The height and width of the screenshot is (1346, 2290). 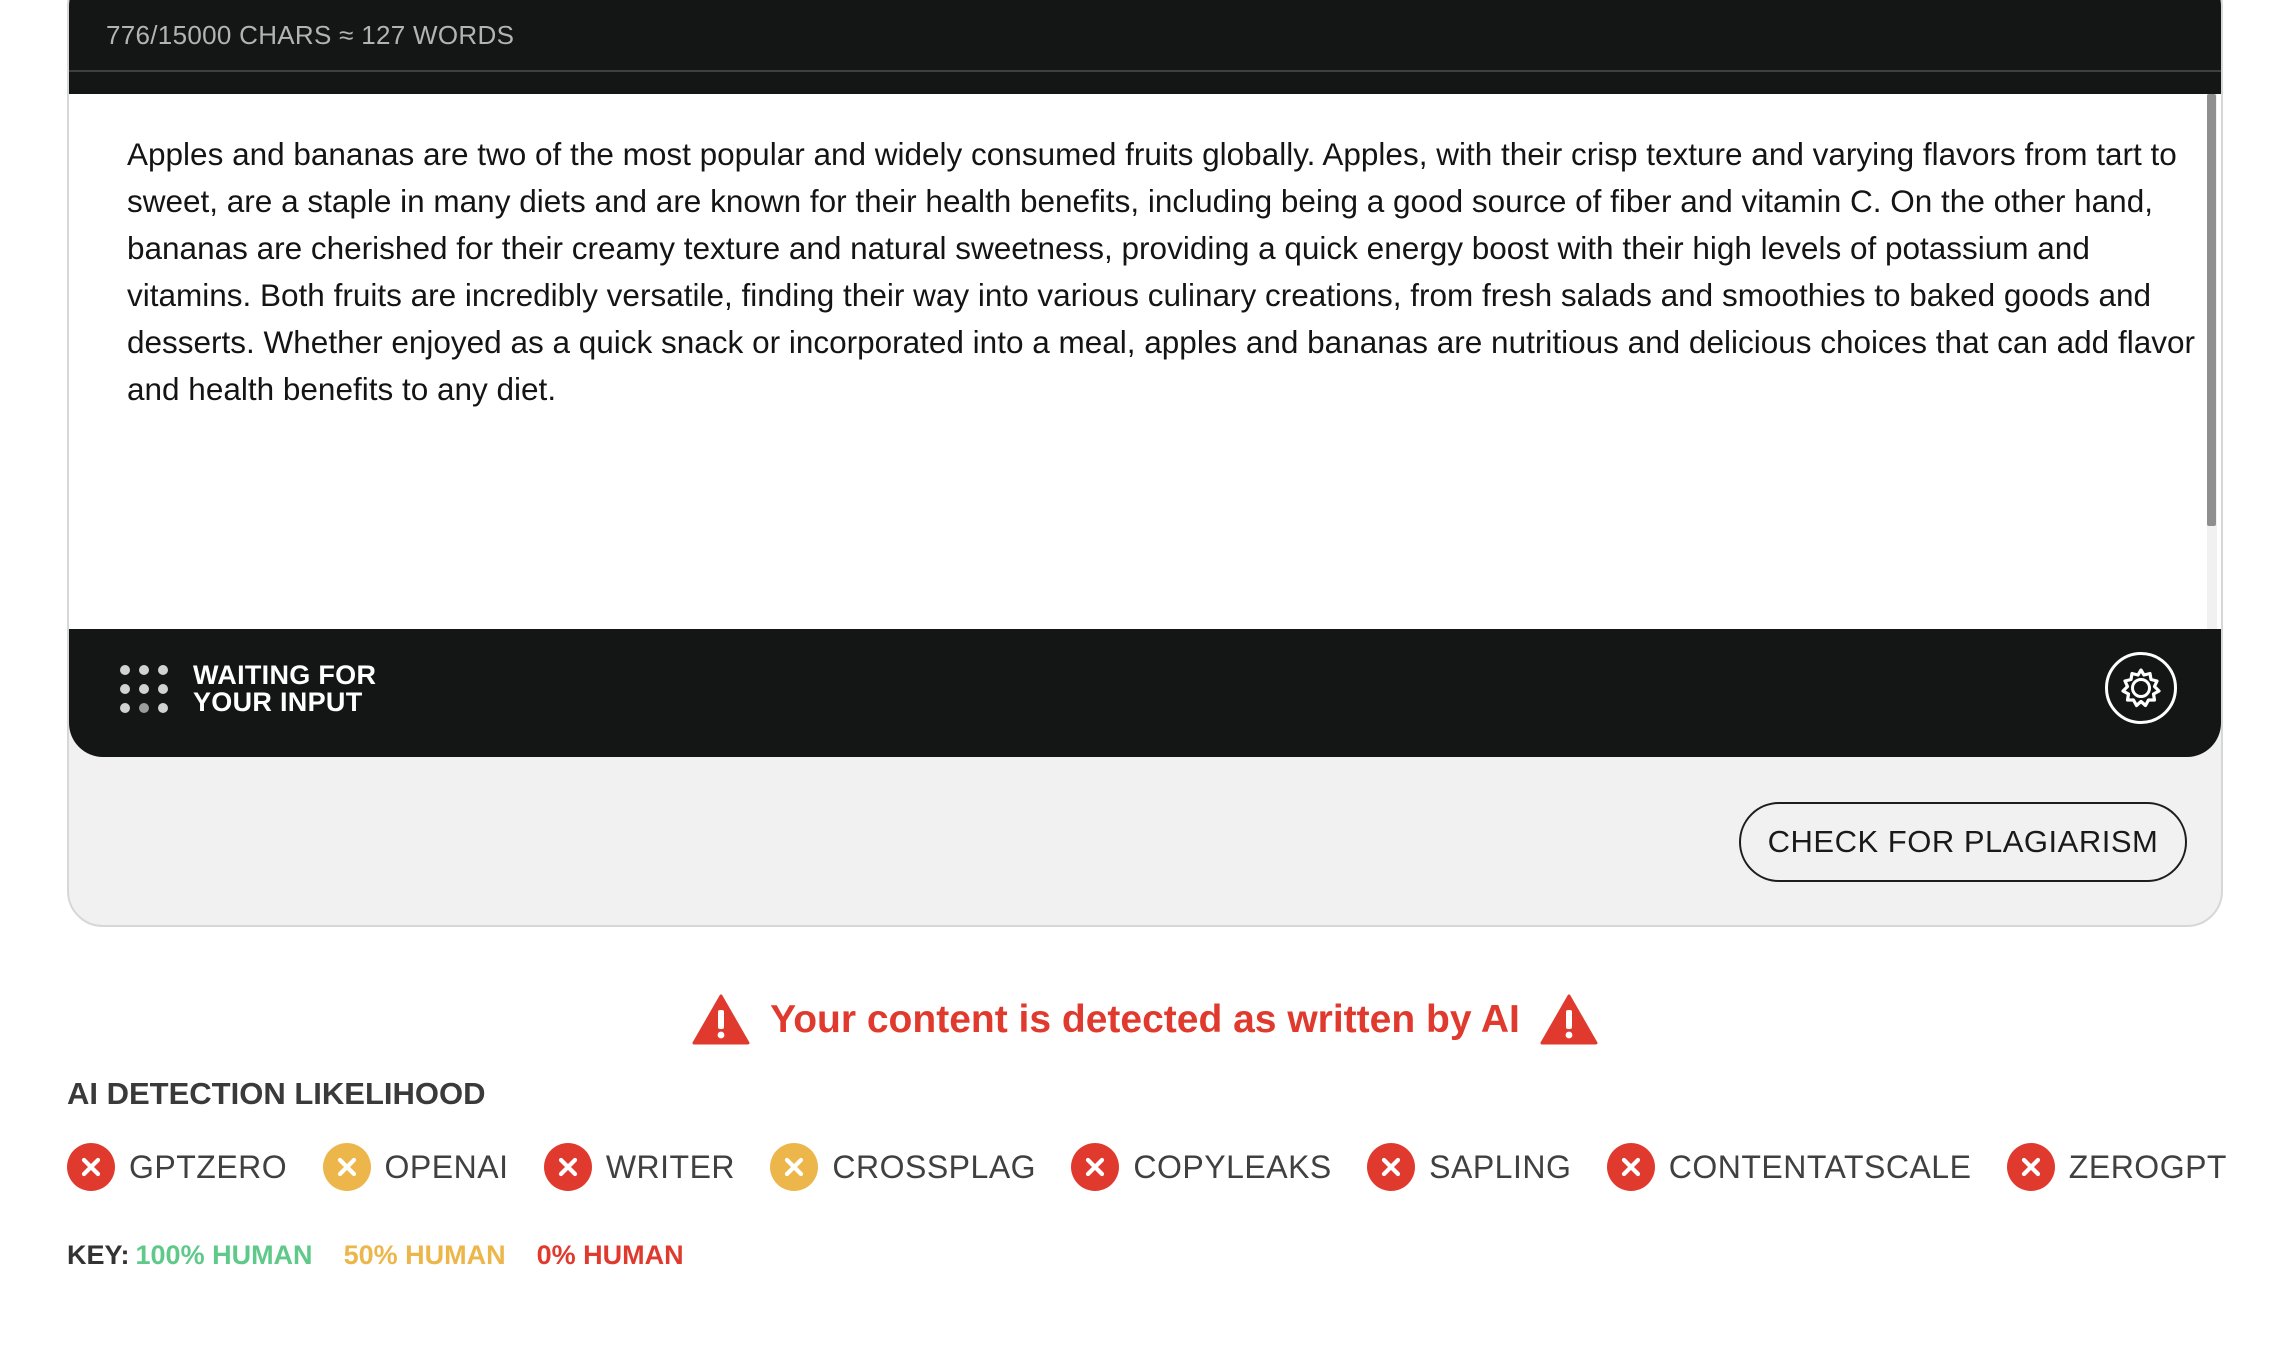 What do you see at coordinates (424, 1255) in the screenshot?
I see `key-half-human: 50% HUMAN` at bounding box center [424, 1255].